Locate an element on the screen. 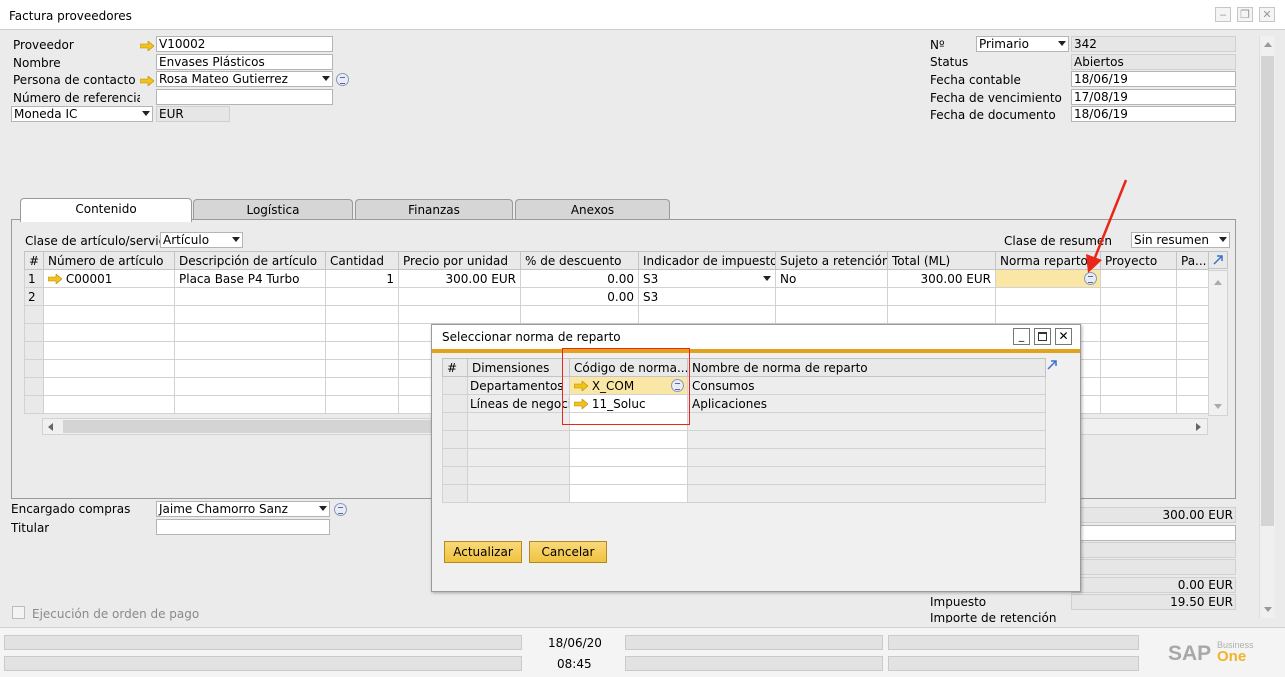 This screenshot has width=1285, height=677. status-time: 08:45 is located at coordinates (574, 664).